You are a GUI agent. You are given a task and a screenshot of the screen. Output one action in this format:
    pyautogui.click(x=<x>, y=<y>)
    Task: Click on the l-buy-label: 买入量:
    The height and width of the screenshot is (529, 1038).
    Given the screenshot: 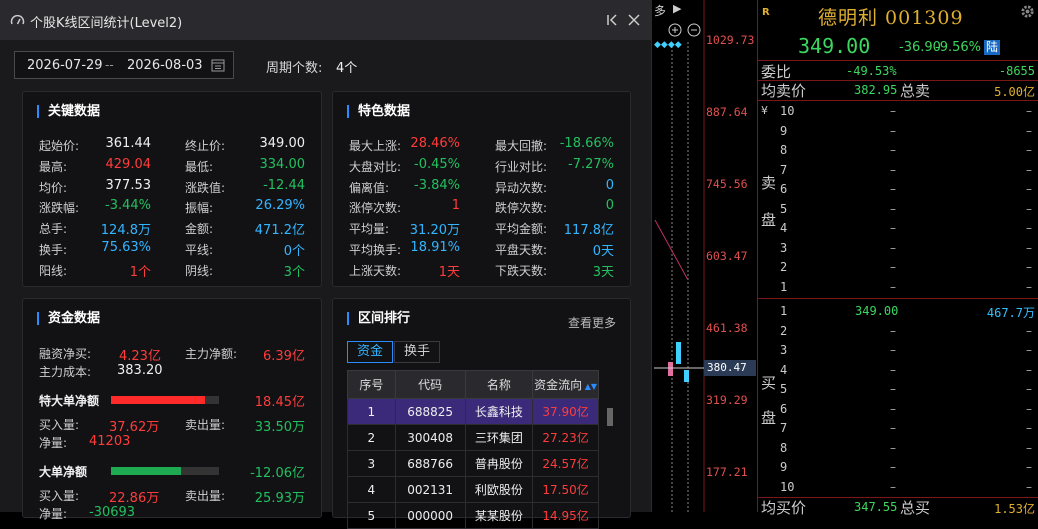 What is the action you would take?
    pyautogui.click(x=59, y=496)
    